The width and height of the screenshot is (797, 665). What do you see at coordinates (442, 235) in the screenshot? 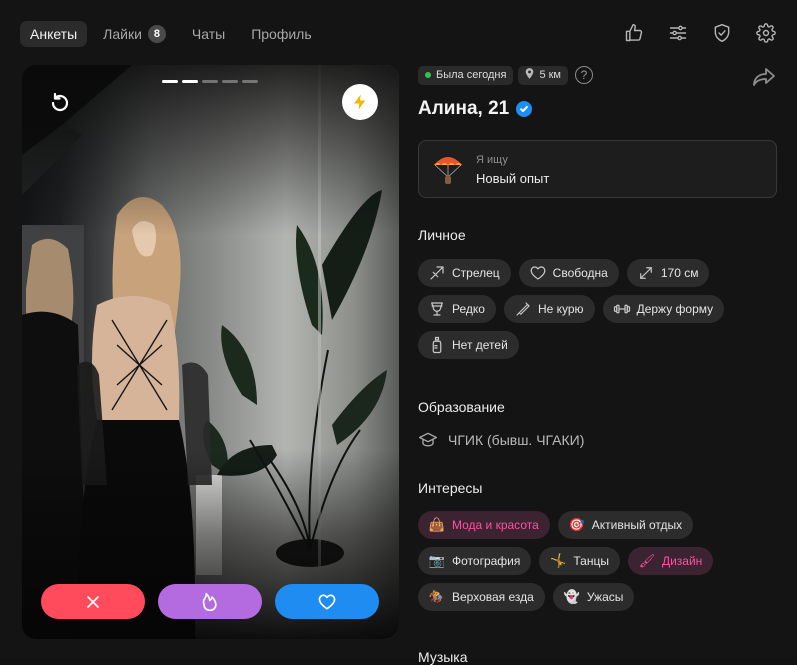
I see `personal-title: Личное` at bounding box center [442, 235].